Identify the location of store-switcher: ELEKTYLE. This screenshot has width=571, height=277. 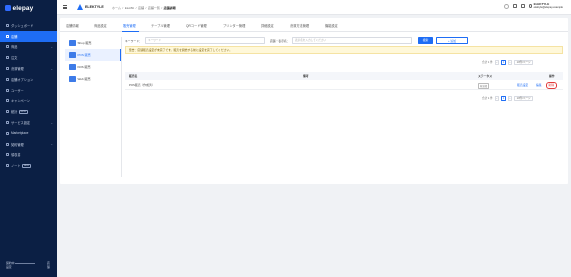
(90, 7).